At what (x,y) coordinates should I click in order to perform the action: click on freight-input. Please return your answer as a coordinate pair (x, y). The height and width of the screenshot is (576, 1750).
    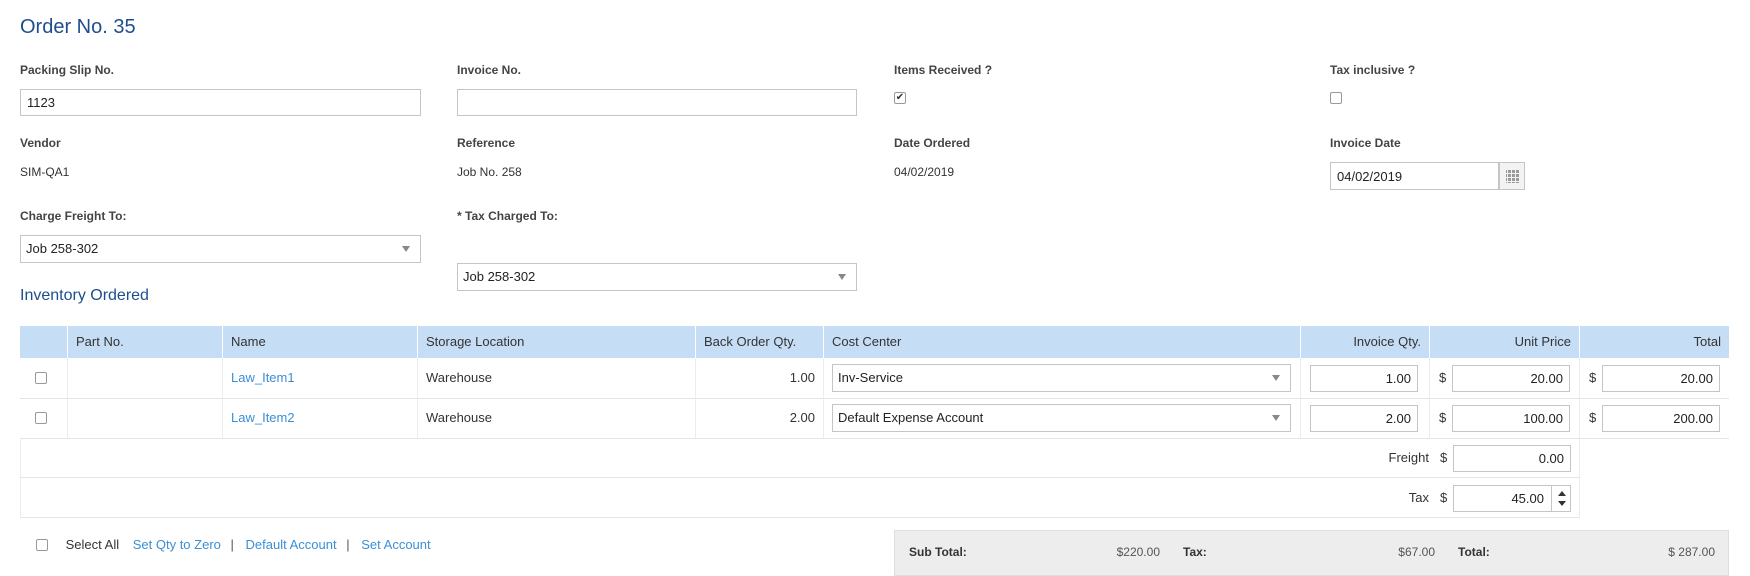
    Looking at the image, I should click on (1512, 458).